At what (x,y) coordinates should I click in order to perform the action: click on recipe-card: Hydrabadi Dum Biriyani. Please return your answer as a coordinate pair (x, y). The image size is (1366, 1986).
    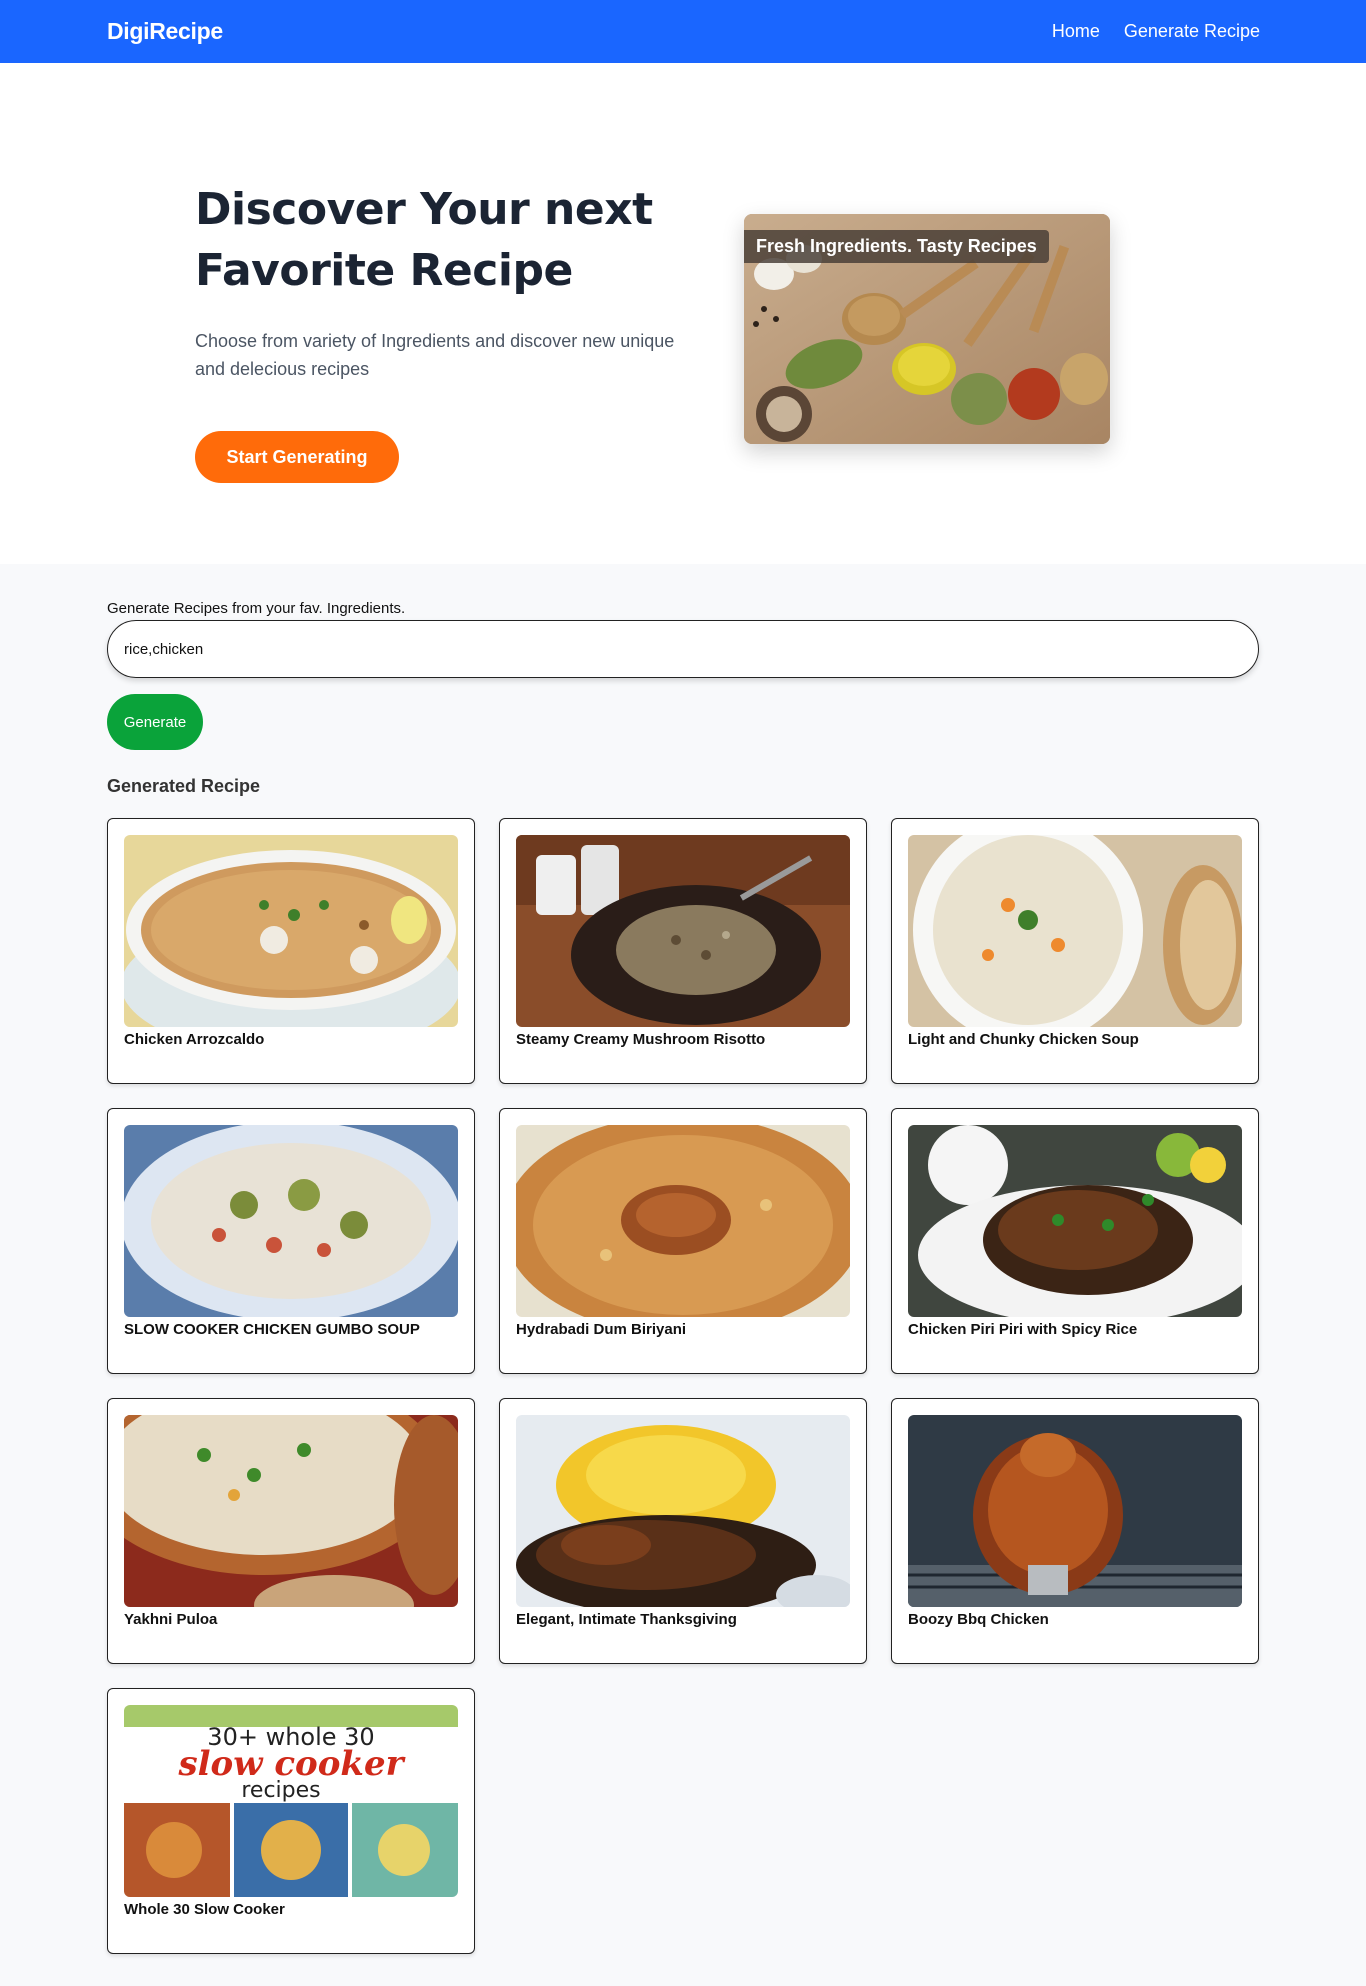
    Looking at the image, I should click on (683, 1241).